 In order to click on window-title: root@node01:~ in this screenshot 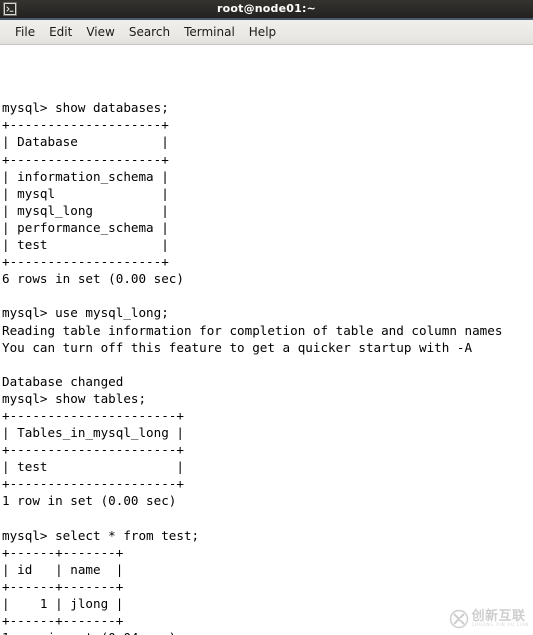, I will do `click(266, 8)`.